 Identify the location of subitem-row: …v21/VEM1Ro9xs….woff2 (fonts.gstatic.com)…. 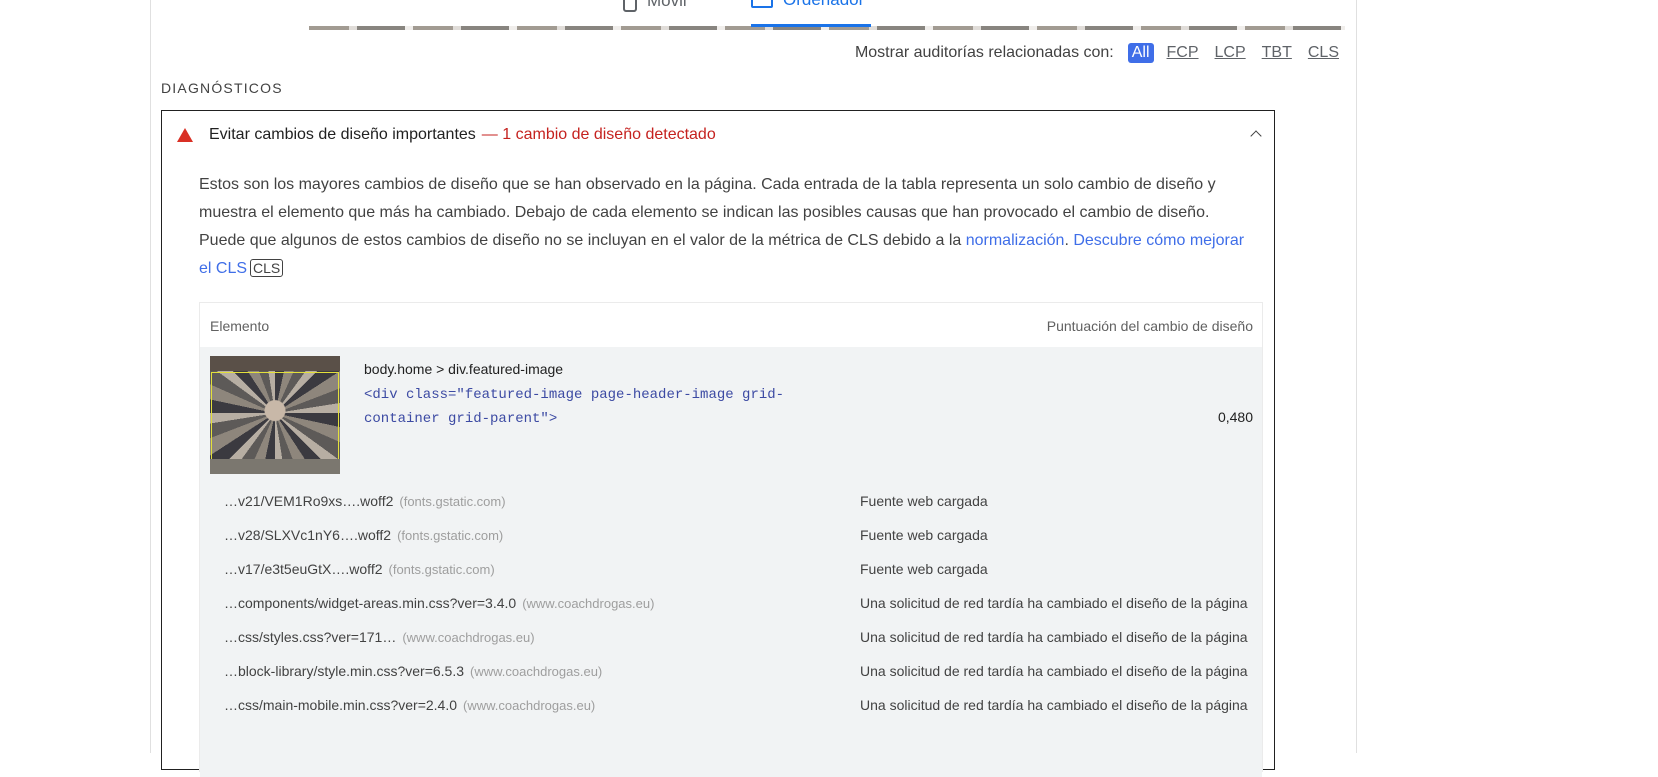
(731, 510).